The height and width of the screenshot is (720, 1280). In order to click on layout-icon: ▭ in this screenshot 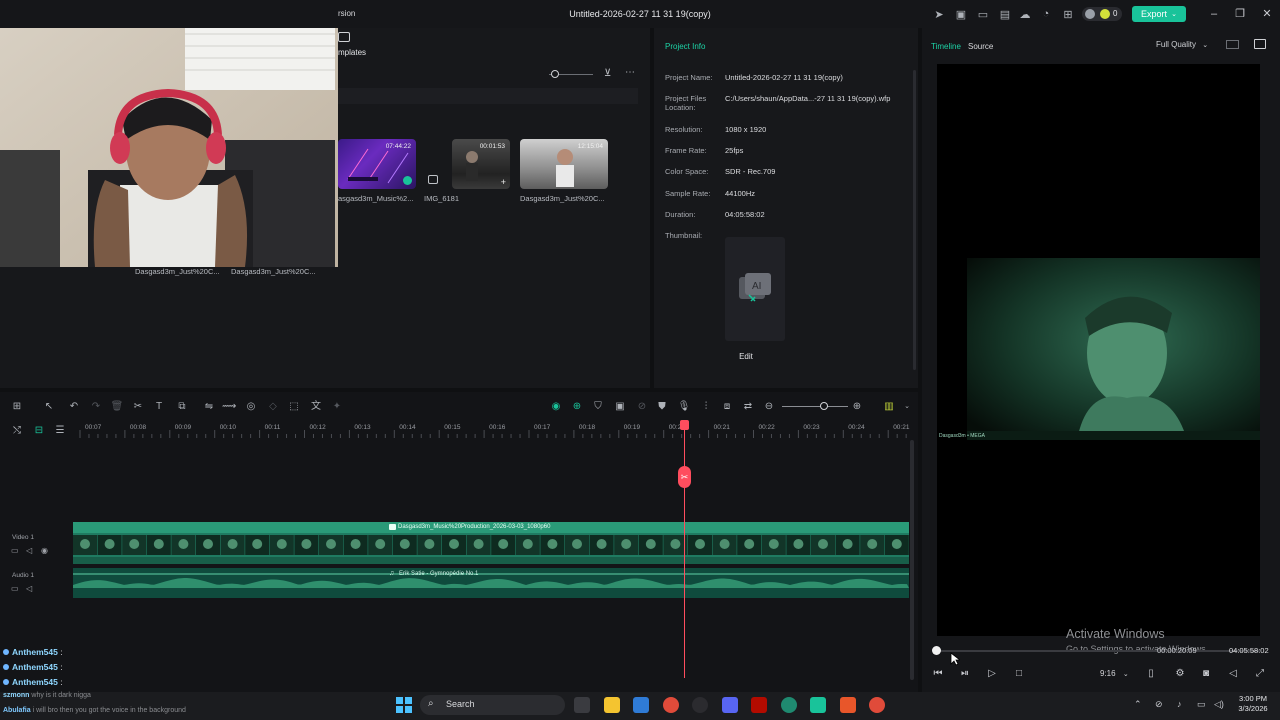, I will do `click(983, 14)`.